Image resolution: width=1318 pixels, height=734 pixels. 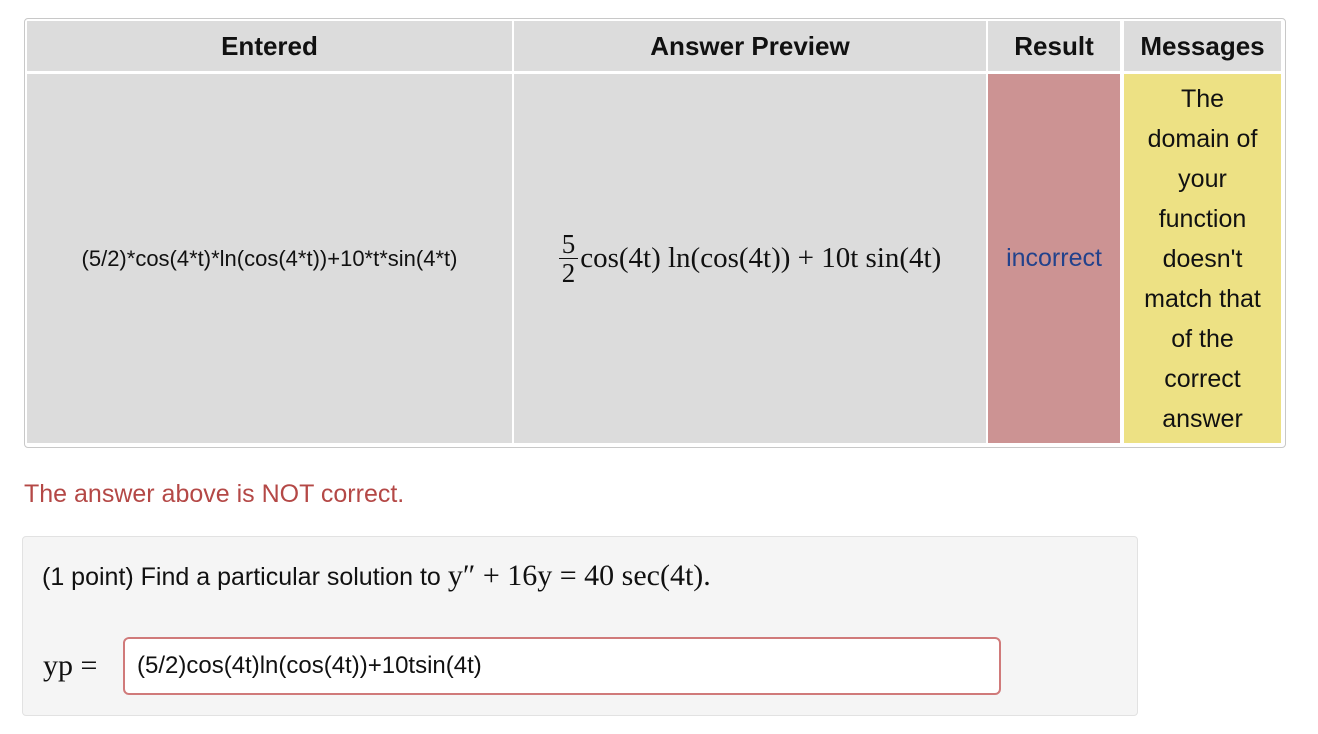 What do you see at coordinates (568, 244) in the screenshot?
I see `fraction-numerator: 5` at bounding box center [568, 244].